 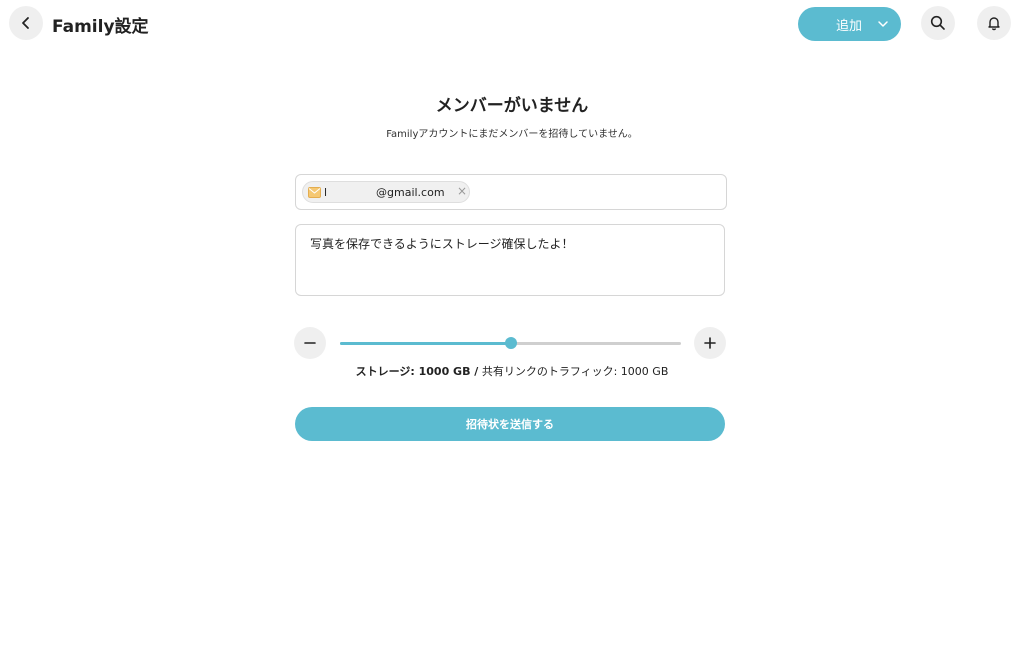 I want to click on minus-icon, so click(x=310, y=343).